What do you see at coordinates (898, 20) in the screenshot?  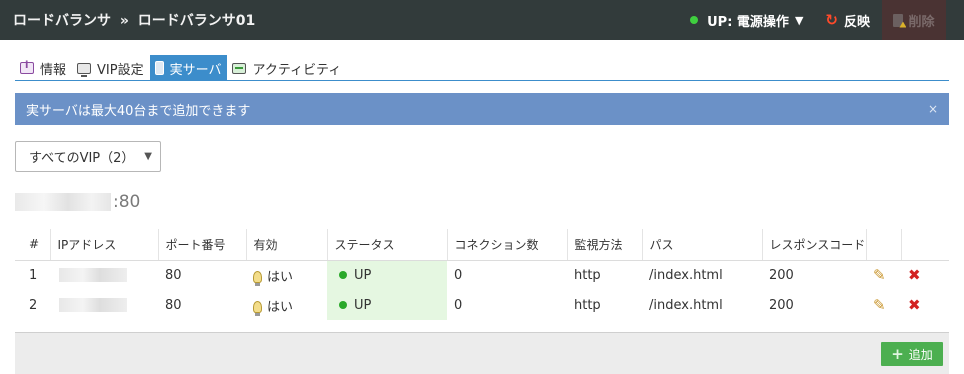 I see `trash-warning-icon` at bounding box center [898, 20].